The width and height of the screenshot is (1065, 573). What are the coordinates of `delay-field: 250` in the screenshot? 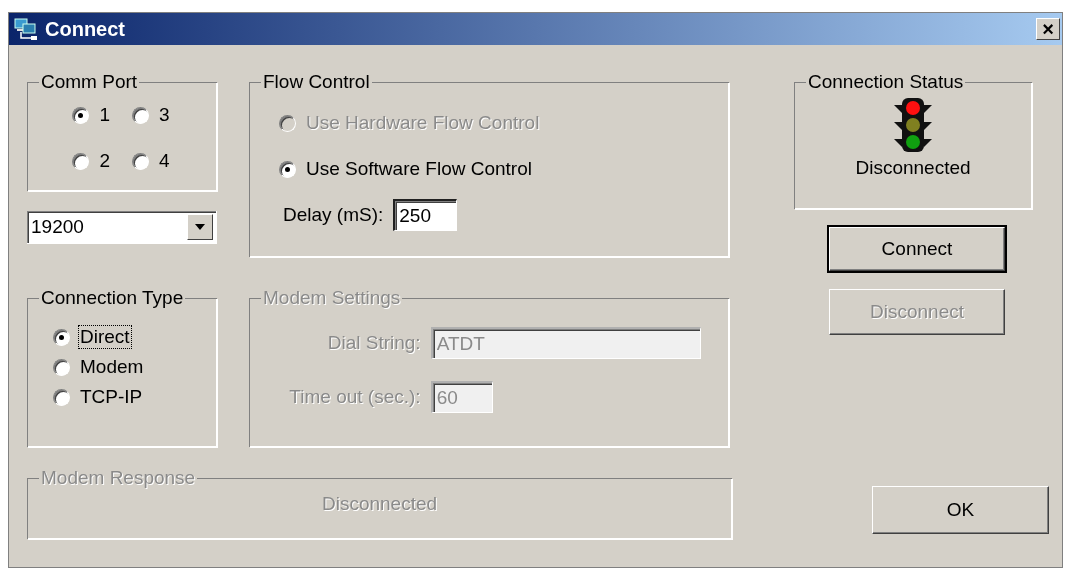 It's located at (425, 215).